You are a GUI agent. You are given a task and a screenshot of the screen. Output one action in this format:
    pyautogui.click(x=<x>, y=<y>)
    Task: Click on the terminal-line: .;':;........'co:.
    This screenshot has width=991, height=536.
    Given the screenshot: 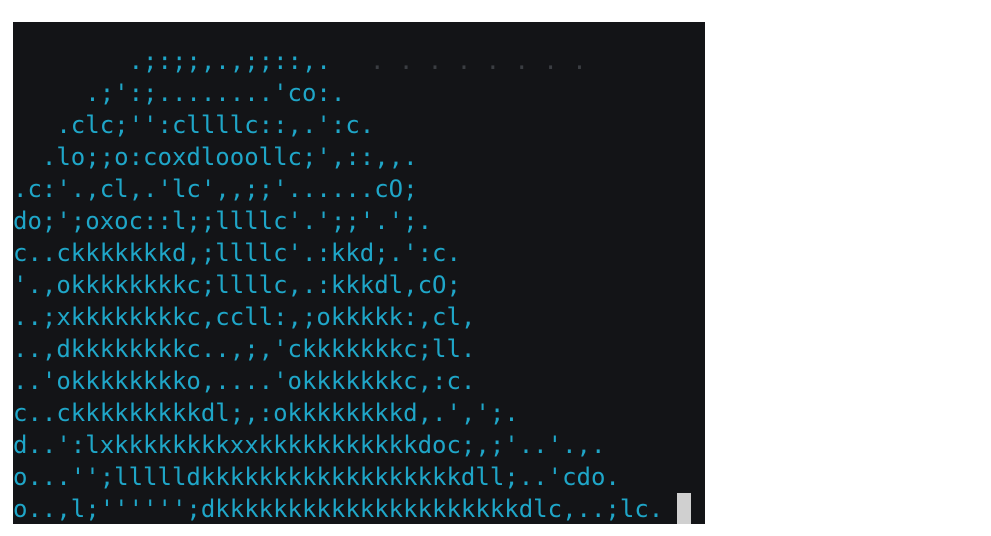 What is the action you would take?
    pyautogui.click(x=179, y=93)
    